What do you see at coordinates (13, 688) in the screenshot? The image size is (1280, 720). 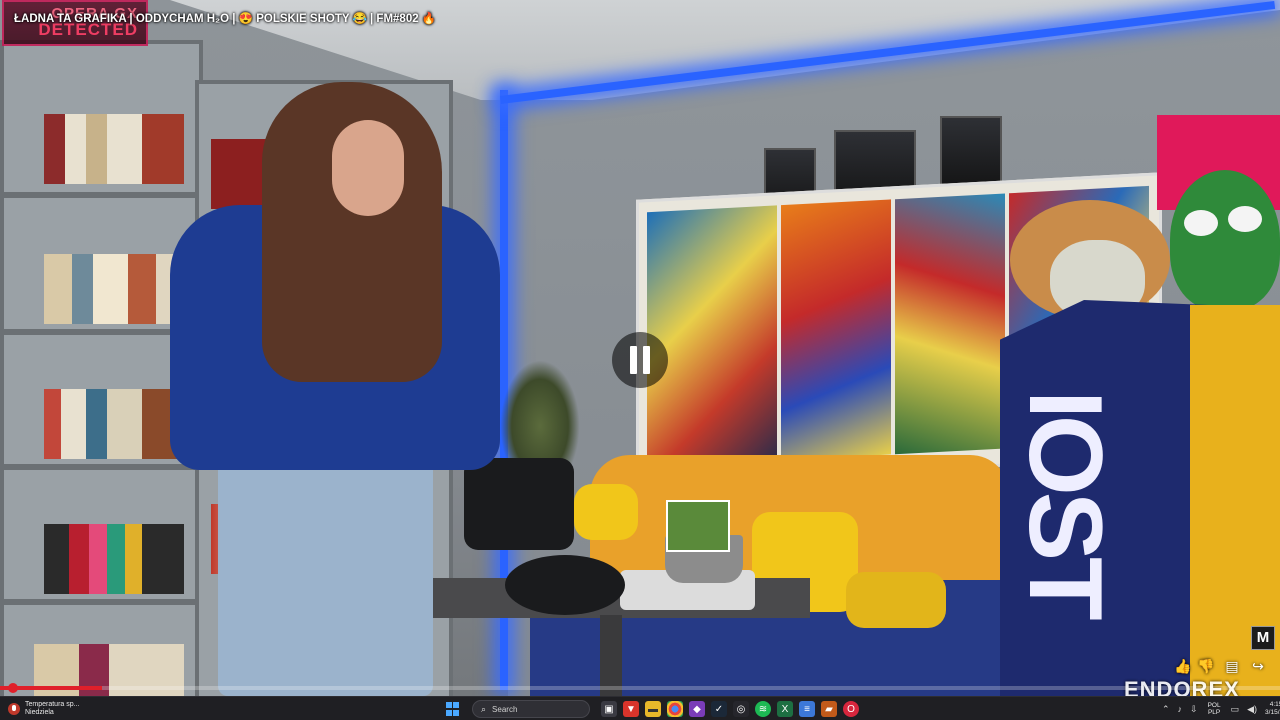 I see `progress-handle` at bounding box center [13, 688].